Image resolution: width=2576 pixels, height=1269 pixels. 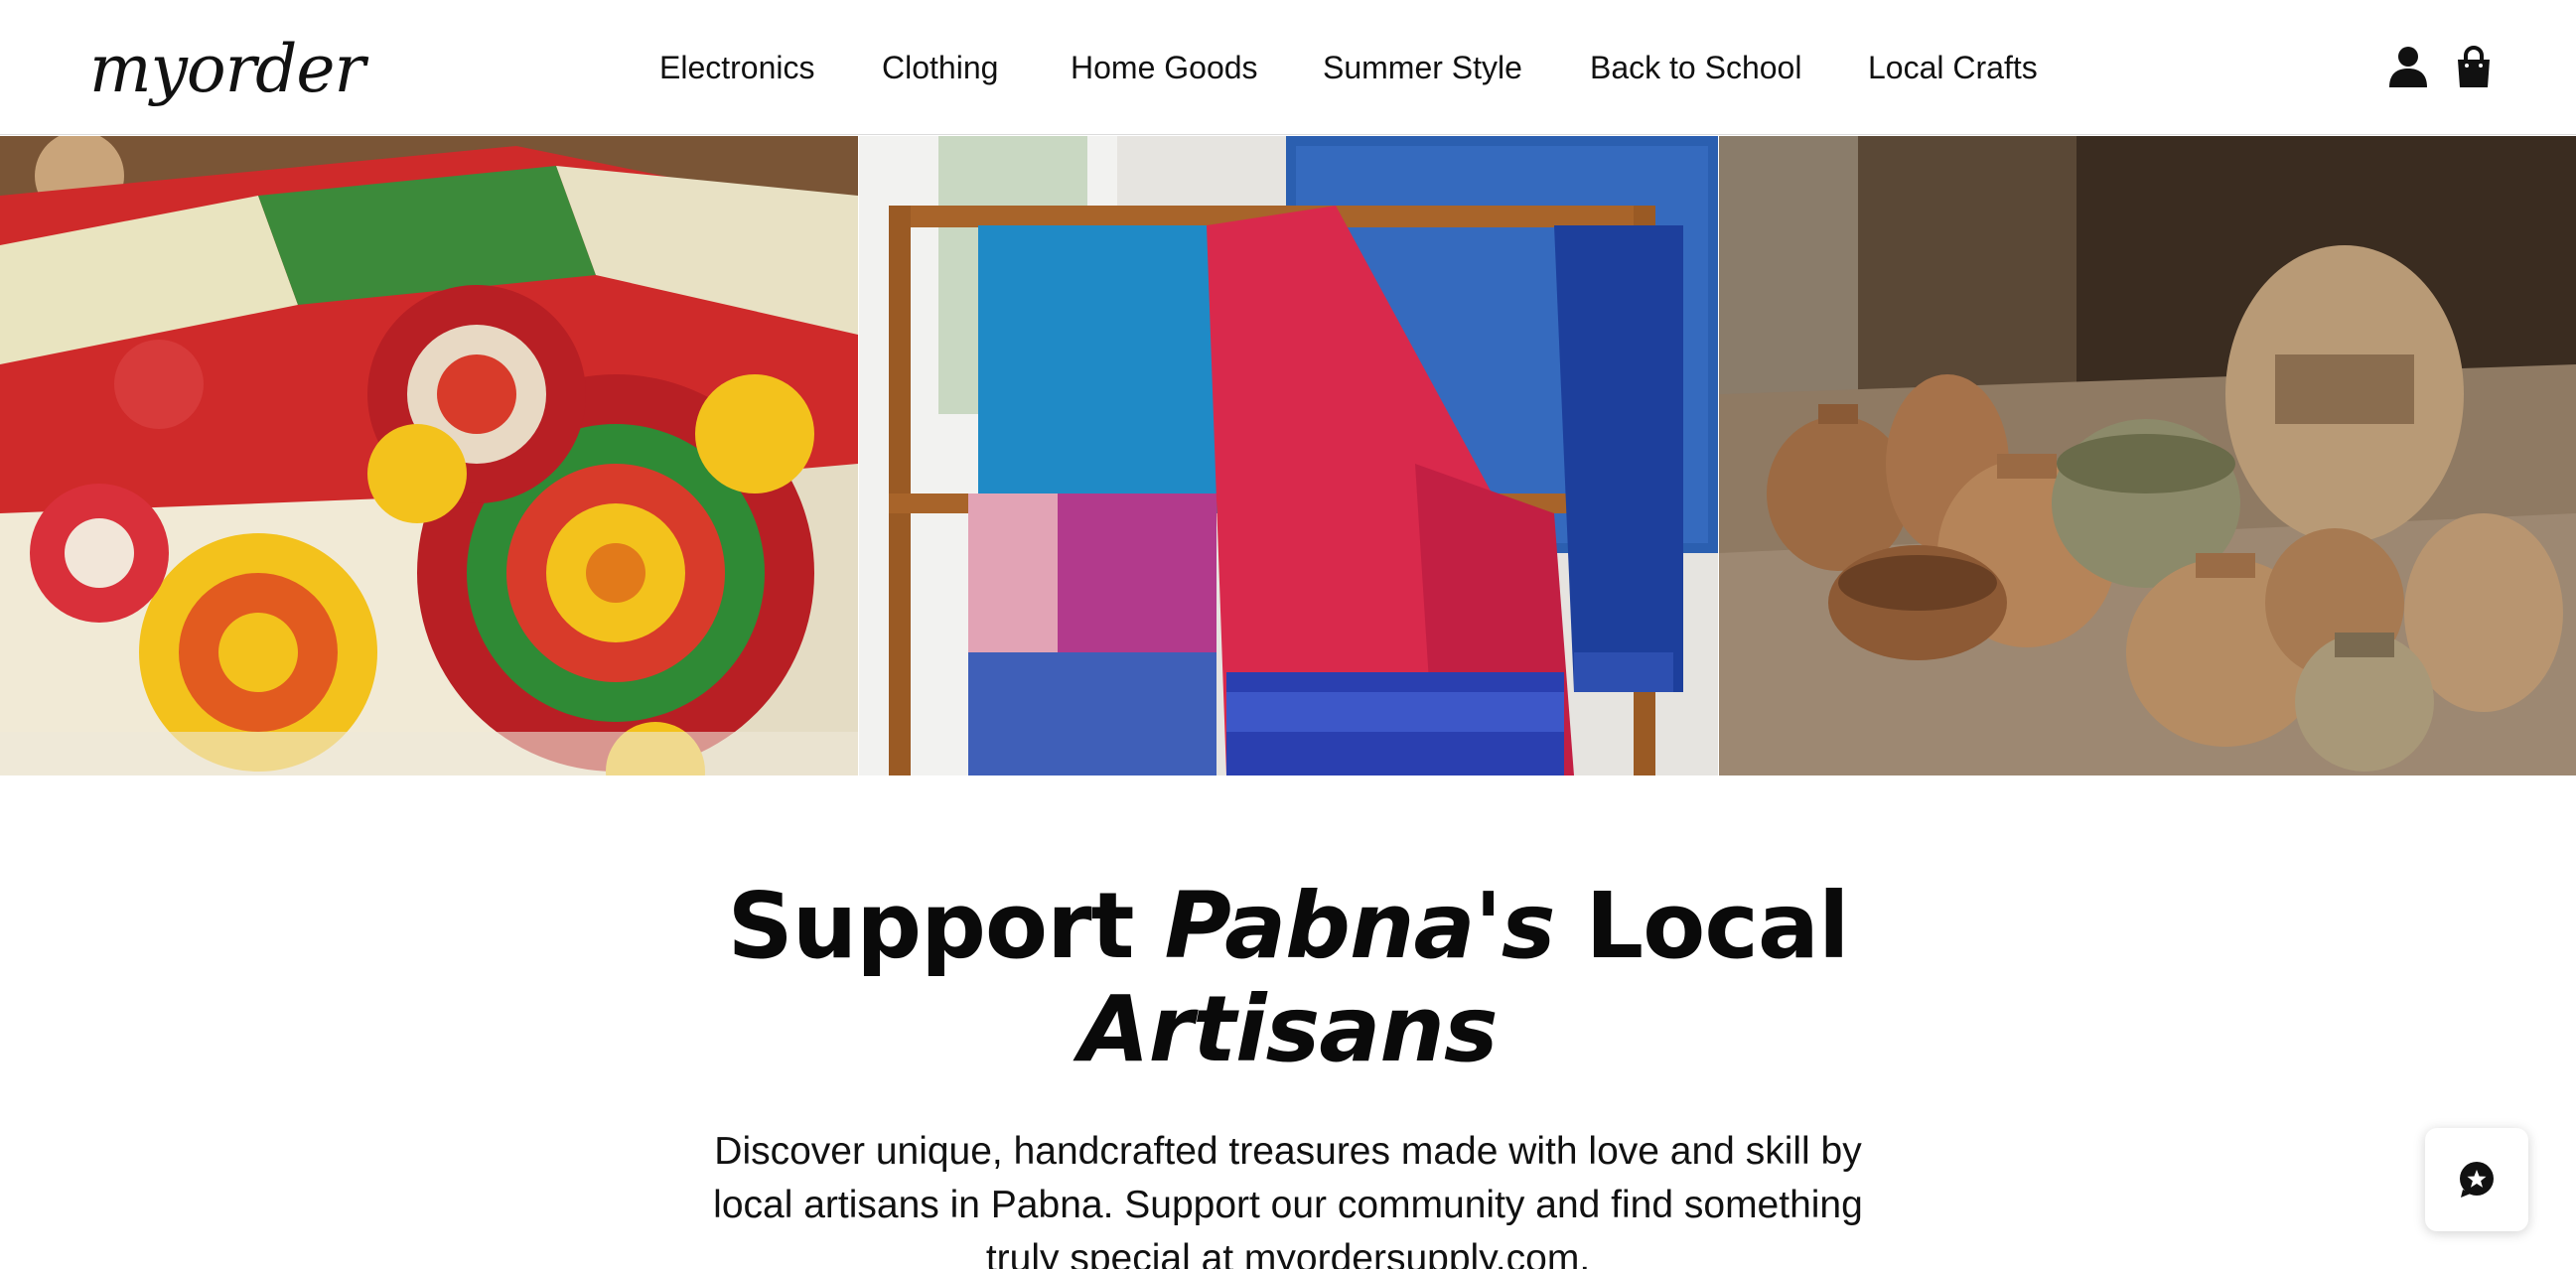 What do you see at coordinates (1702, 926) in the screenshot?
I see `headline-text-3: Local` at bounding box center [1702, 926].